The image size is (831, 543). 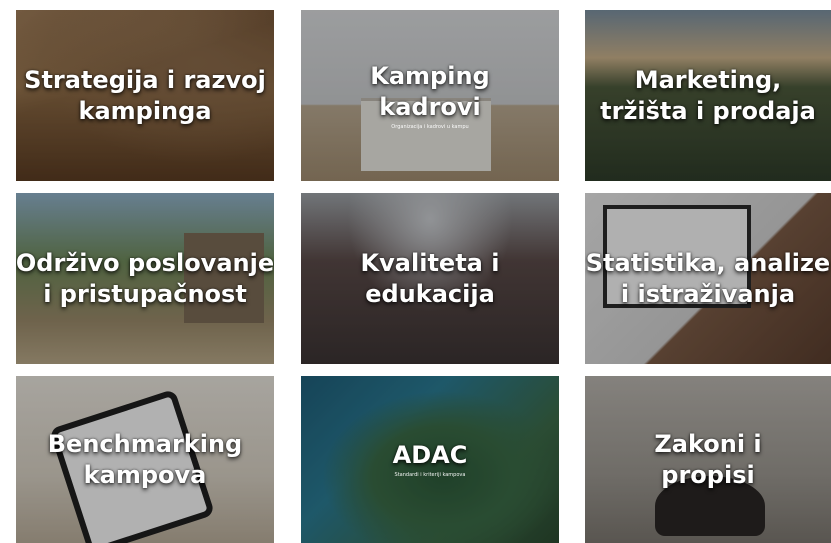 I want to click on tile-adac: ADAC Standardi i kriteriji kampova, so click(x=430, y=459).